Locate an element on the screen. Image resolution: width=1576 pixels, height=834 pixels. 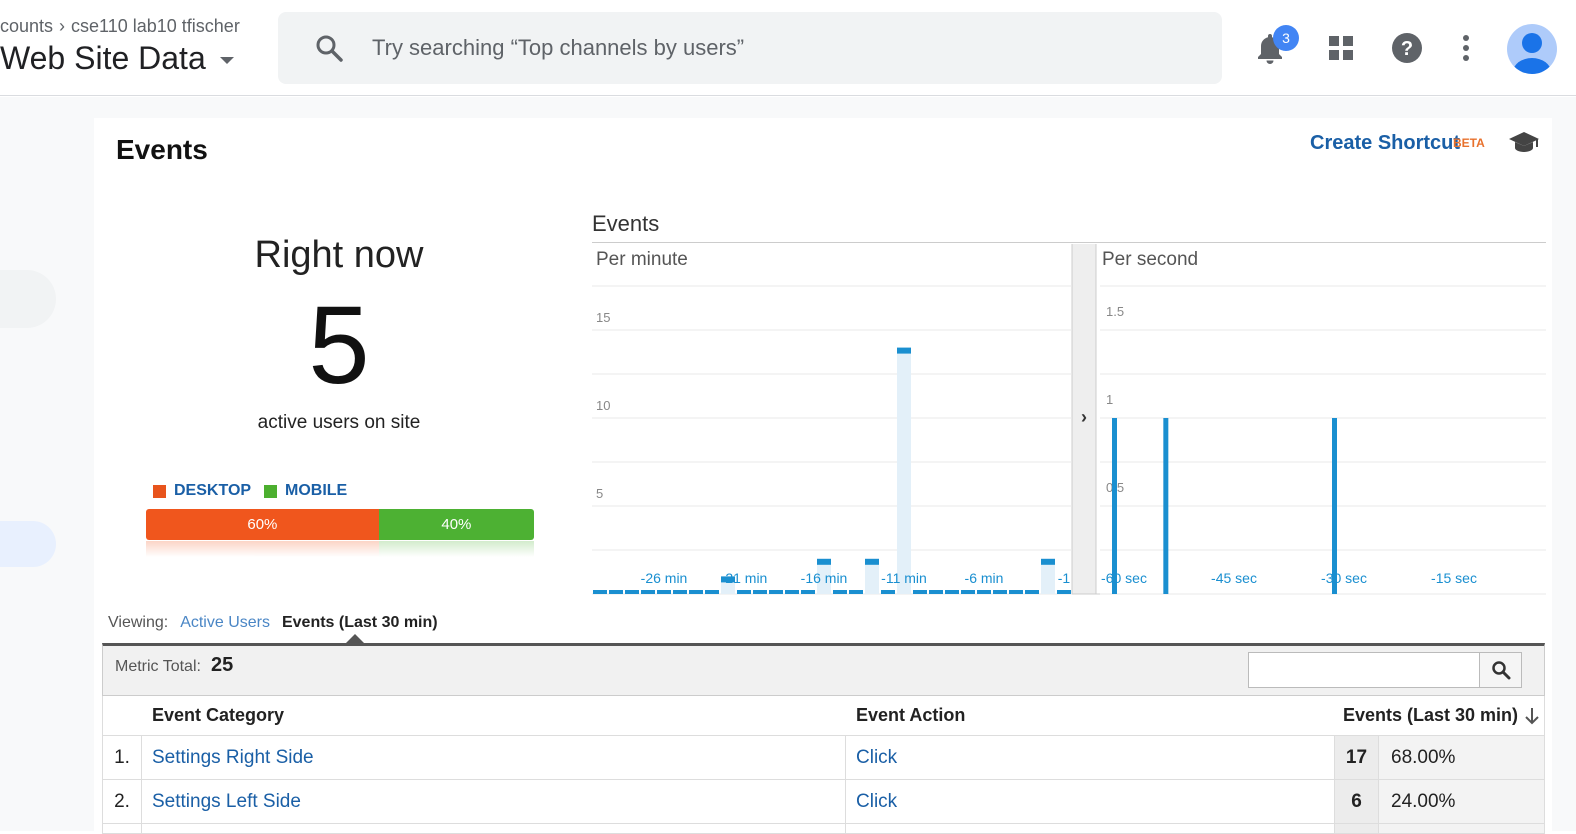
x-tick-label: -45 sec is located at coordinates (1234, 578).